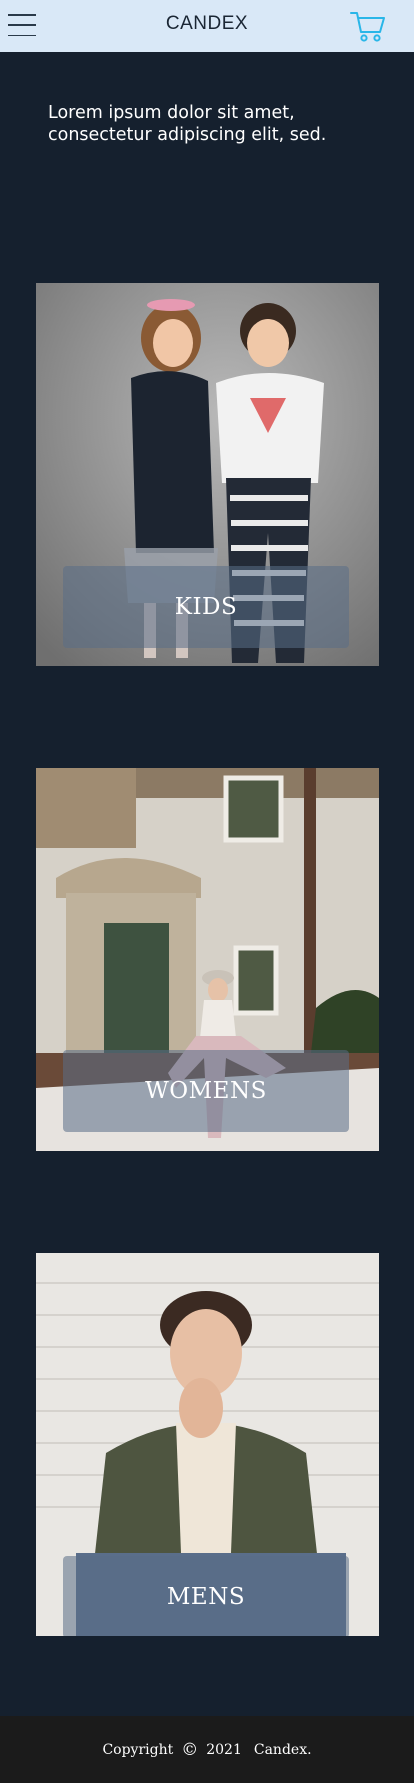 This screenshot has width=414, height=1783. Describe the element at coordinates (206, 607) in the screenshot. I see `category-label-kids: KIDS` at that location.